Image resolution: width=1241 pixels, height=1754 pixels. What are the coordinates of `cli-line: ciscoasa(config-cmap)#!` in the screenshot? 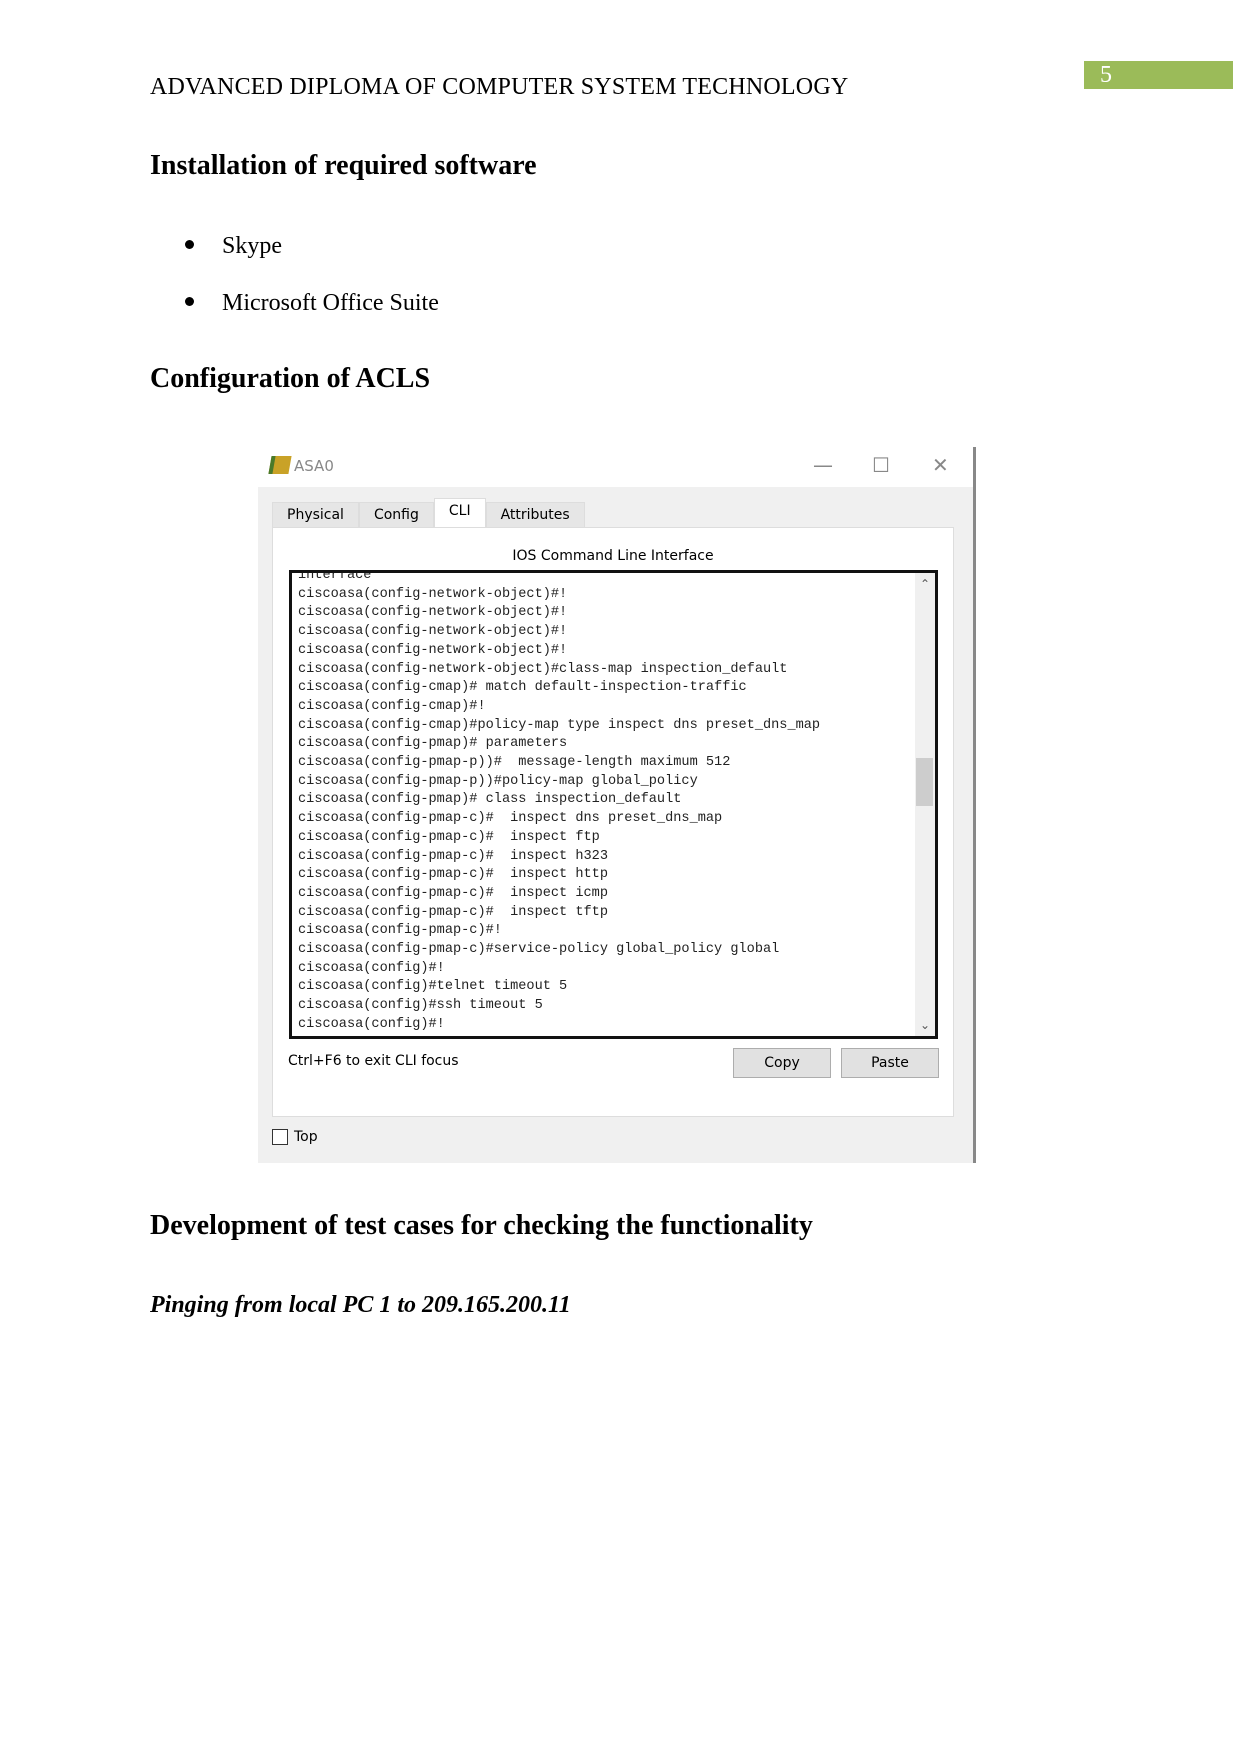 It's located at (392, 706).